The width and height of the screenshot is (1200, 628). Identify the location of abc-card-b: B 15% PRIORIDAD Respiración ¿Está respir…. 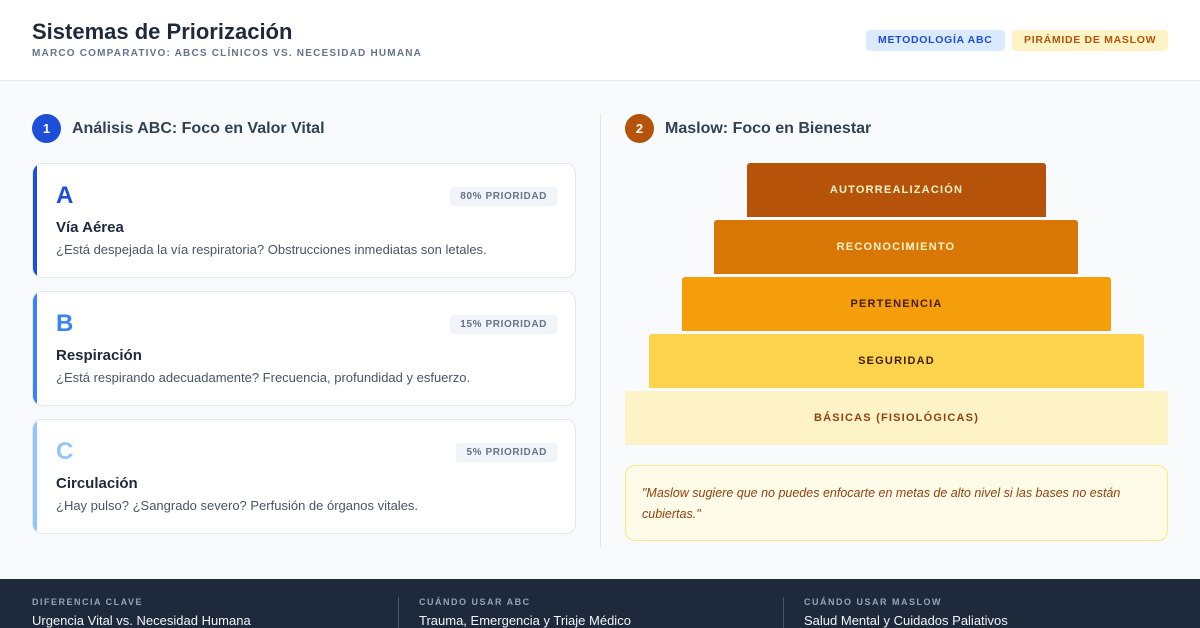
(304, 348).